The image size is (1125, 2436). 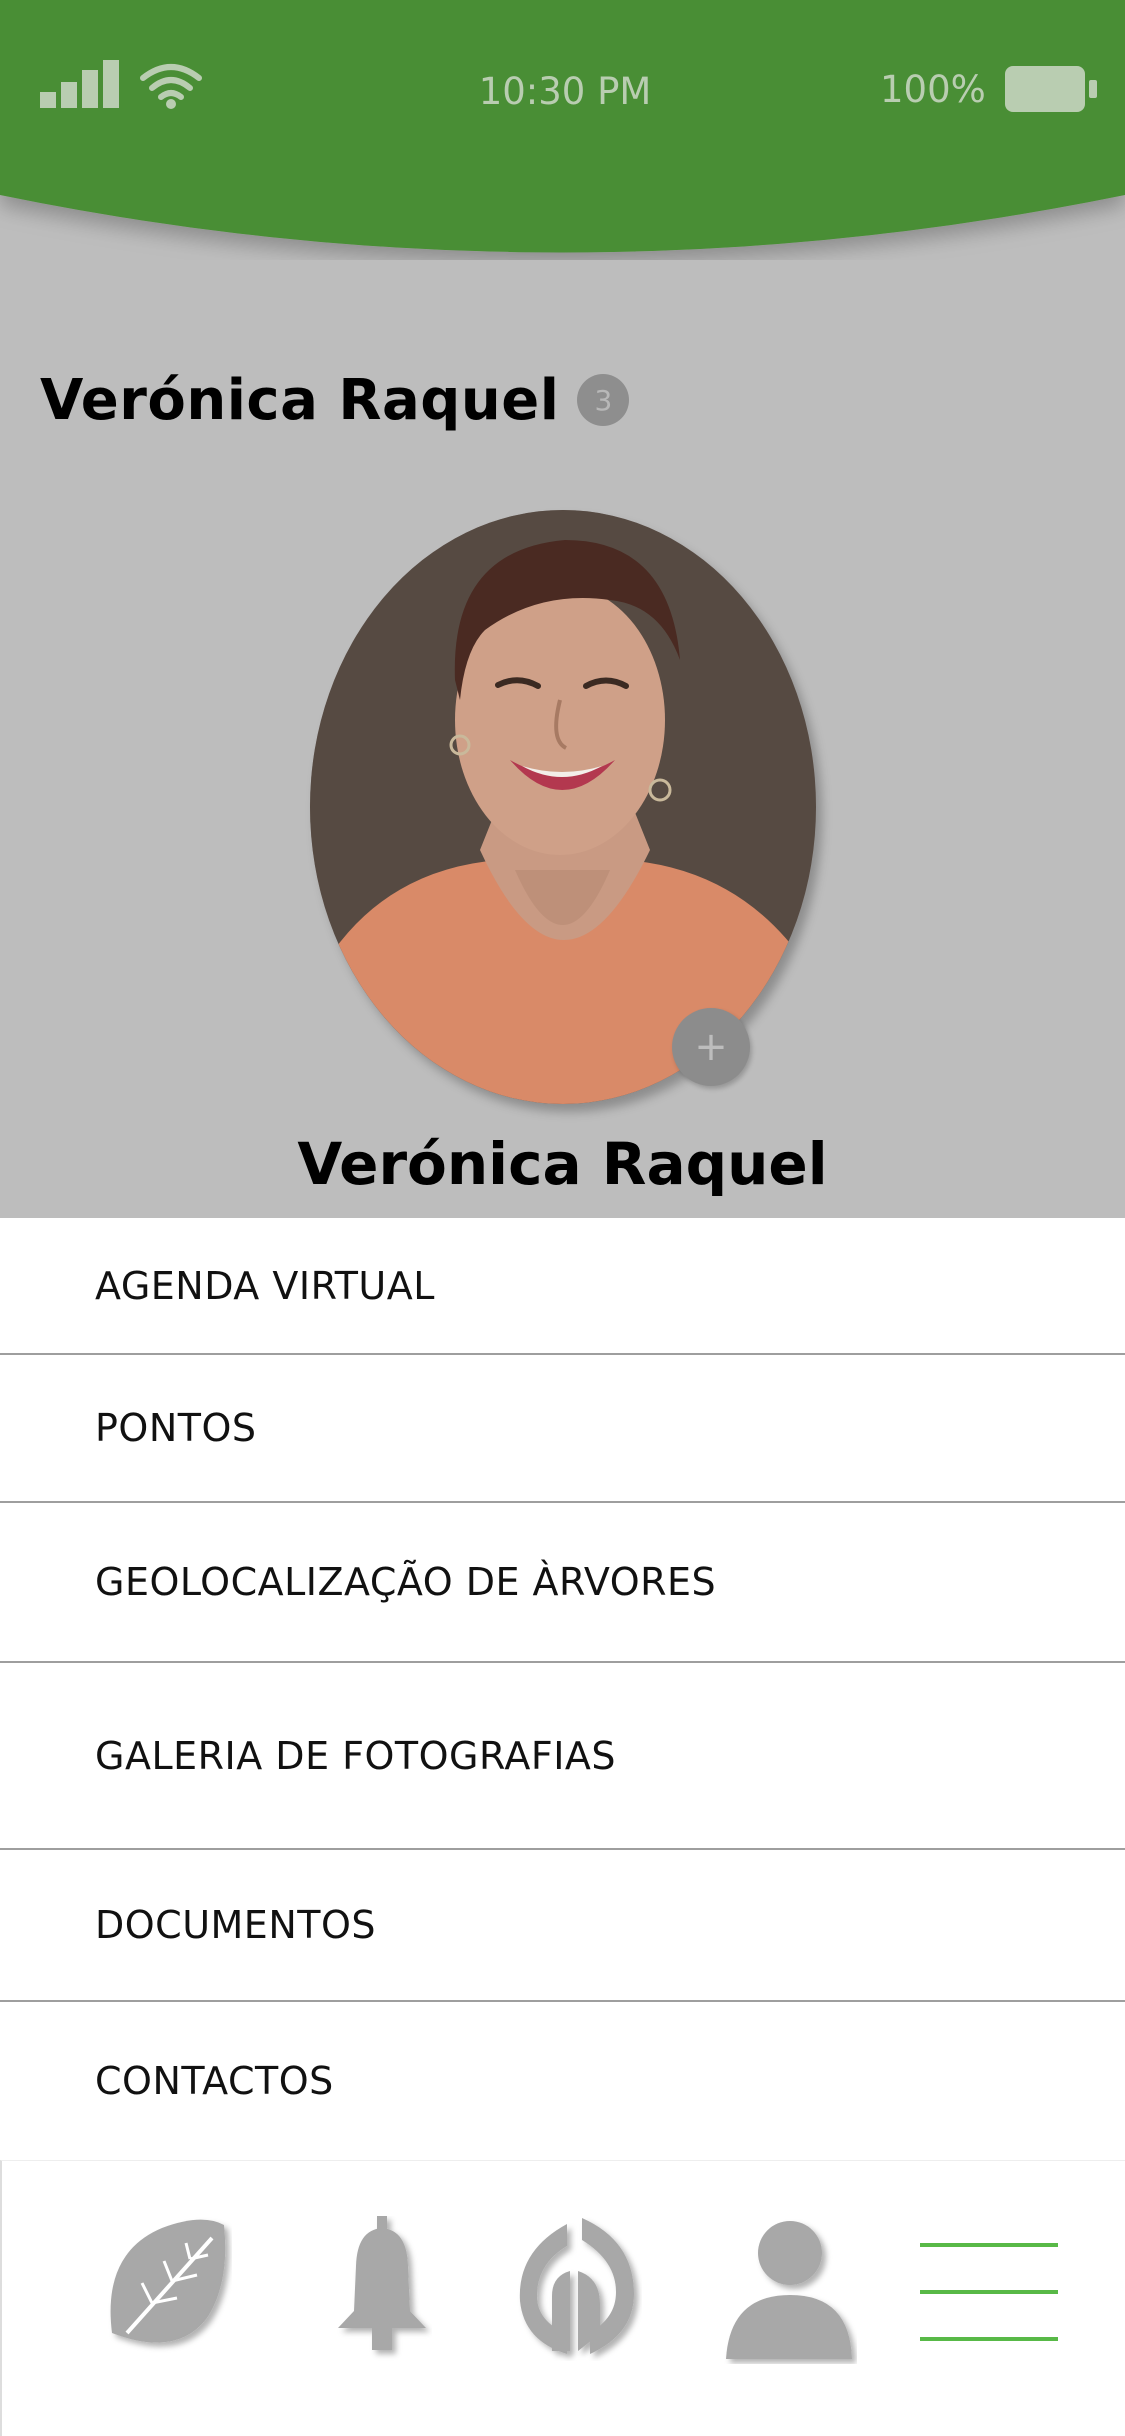 I want to click on hamburger-menu-icon, so click(x=990, y=2291).